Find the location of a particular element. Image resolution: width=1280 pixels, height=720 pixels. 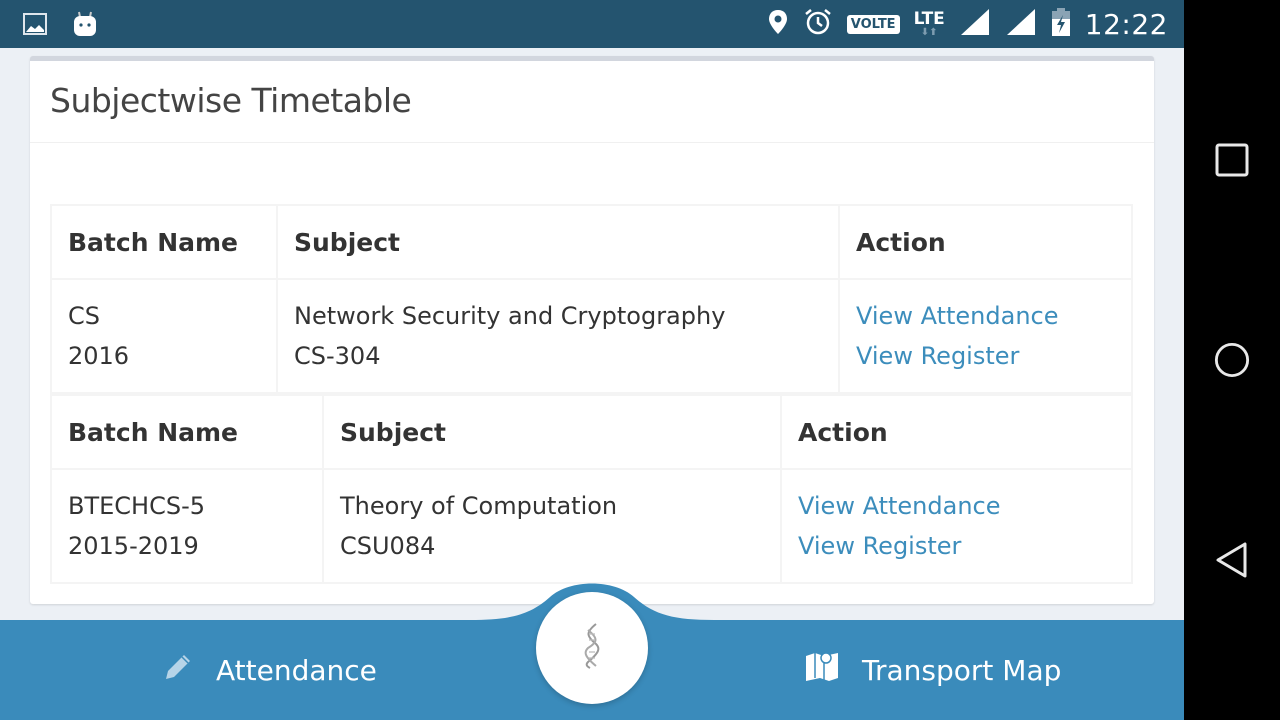

transport-map-label: Transport Map is located at coordinates (962, 670).